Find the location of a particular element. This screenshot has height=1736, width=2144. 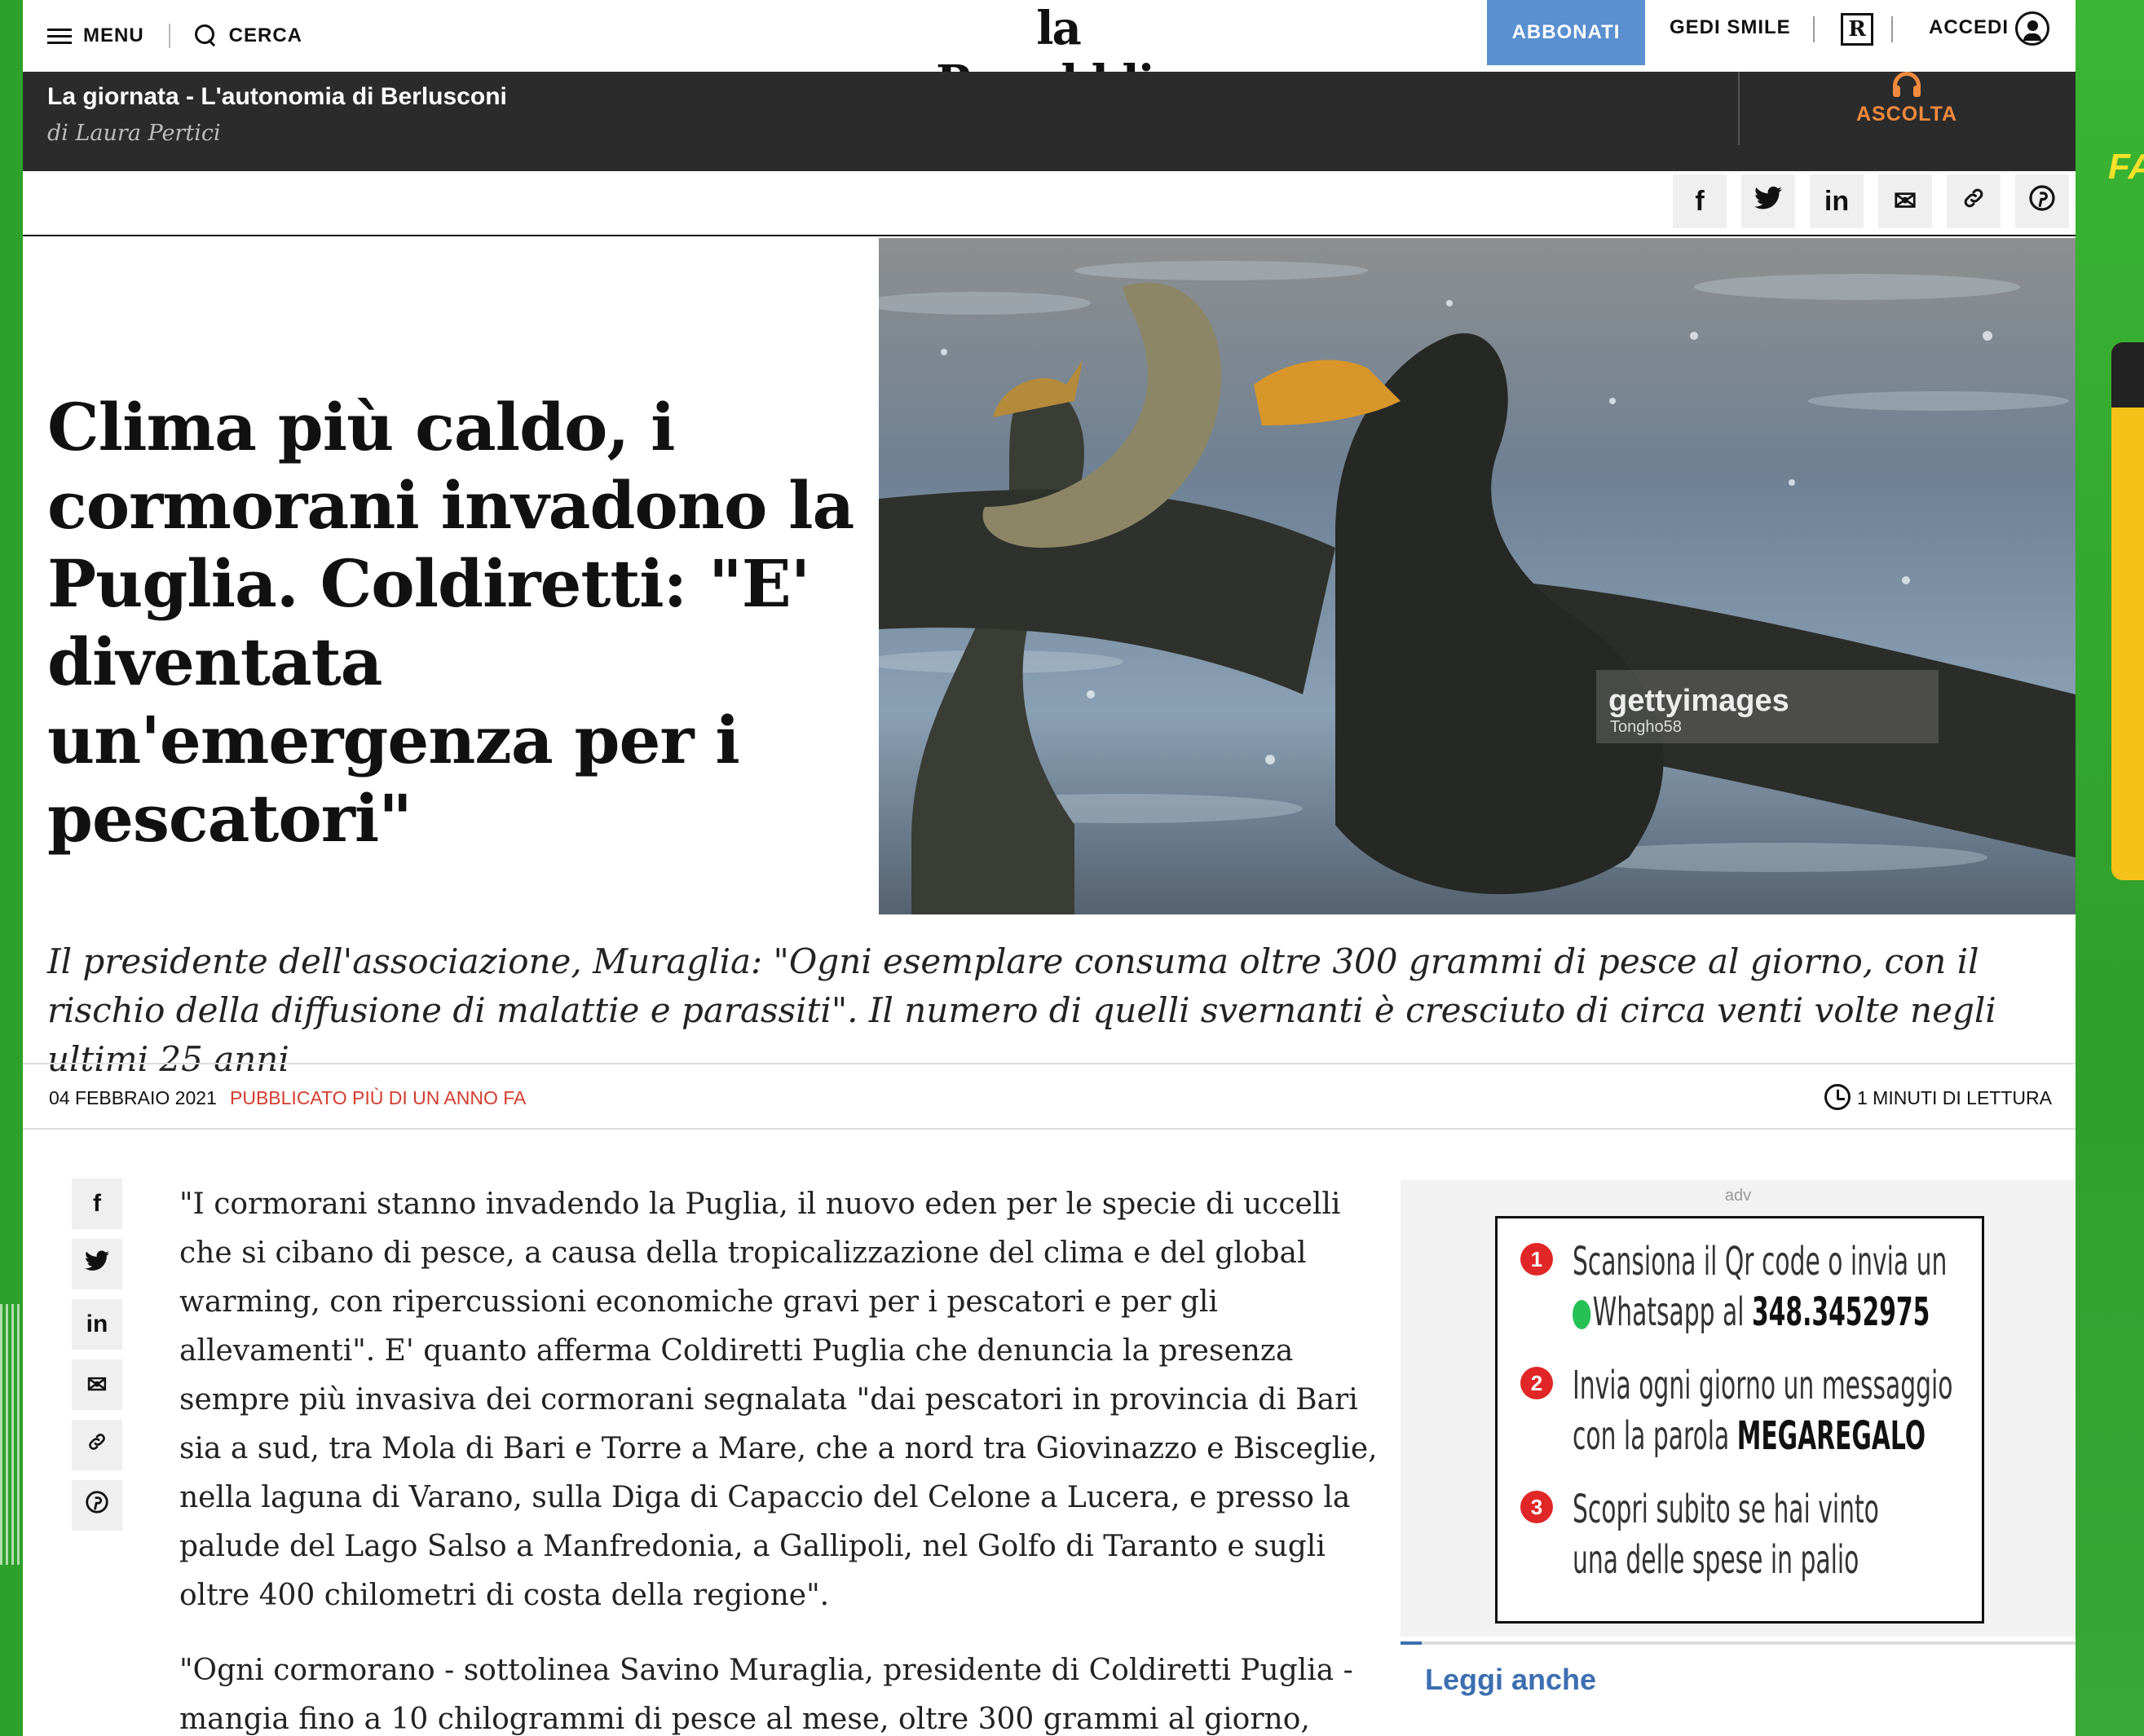

login-button: ACCEDI is located at coordinates (1969, 27).